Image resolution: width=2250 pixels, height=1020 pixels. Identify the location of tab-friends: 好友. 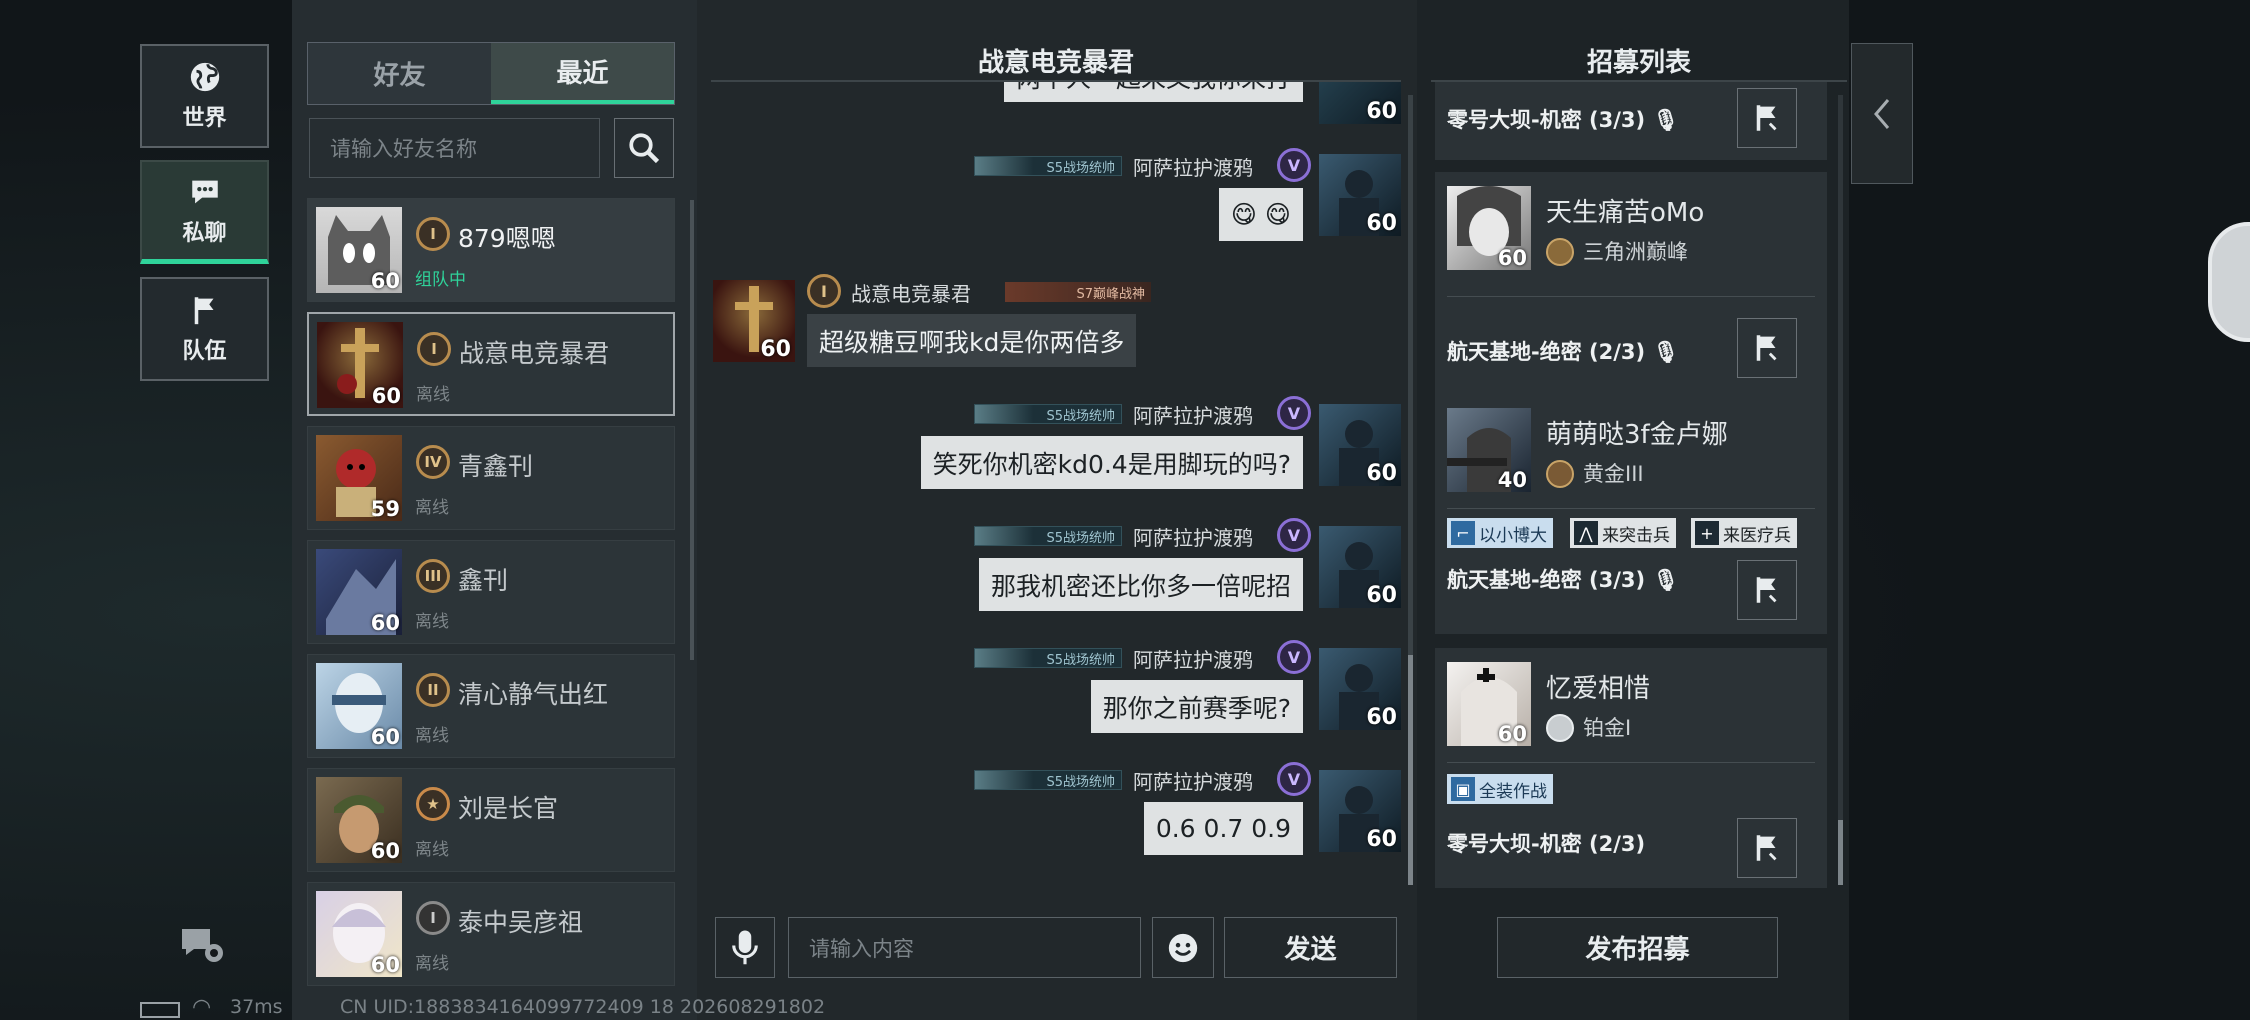
(399, 73).